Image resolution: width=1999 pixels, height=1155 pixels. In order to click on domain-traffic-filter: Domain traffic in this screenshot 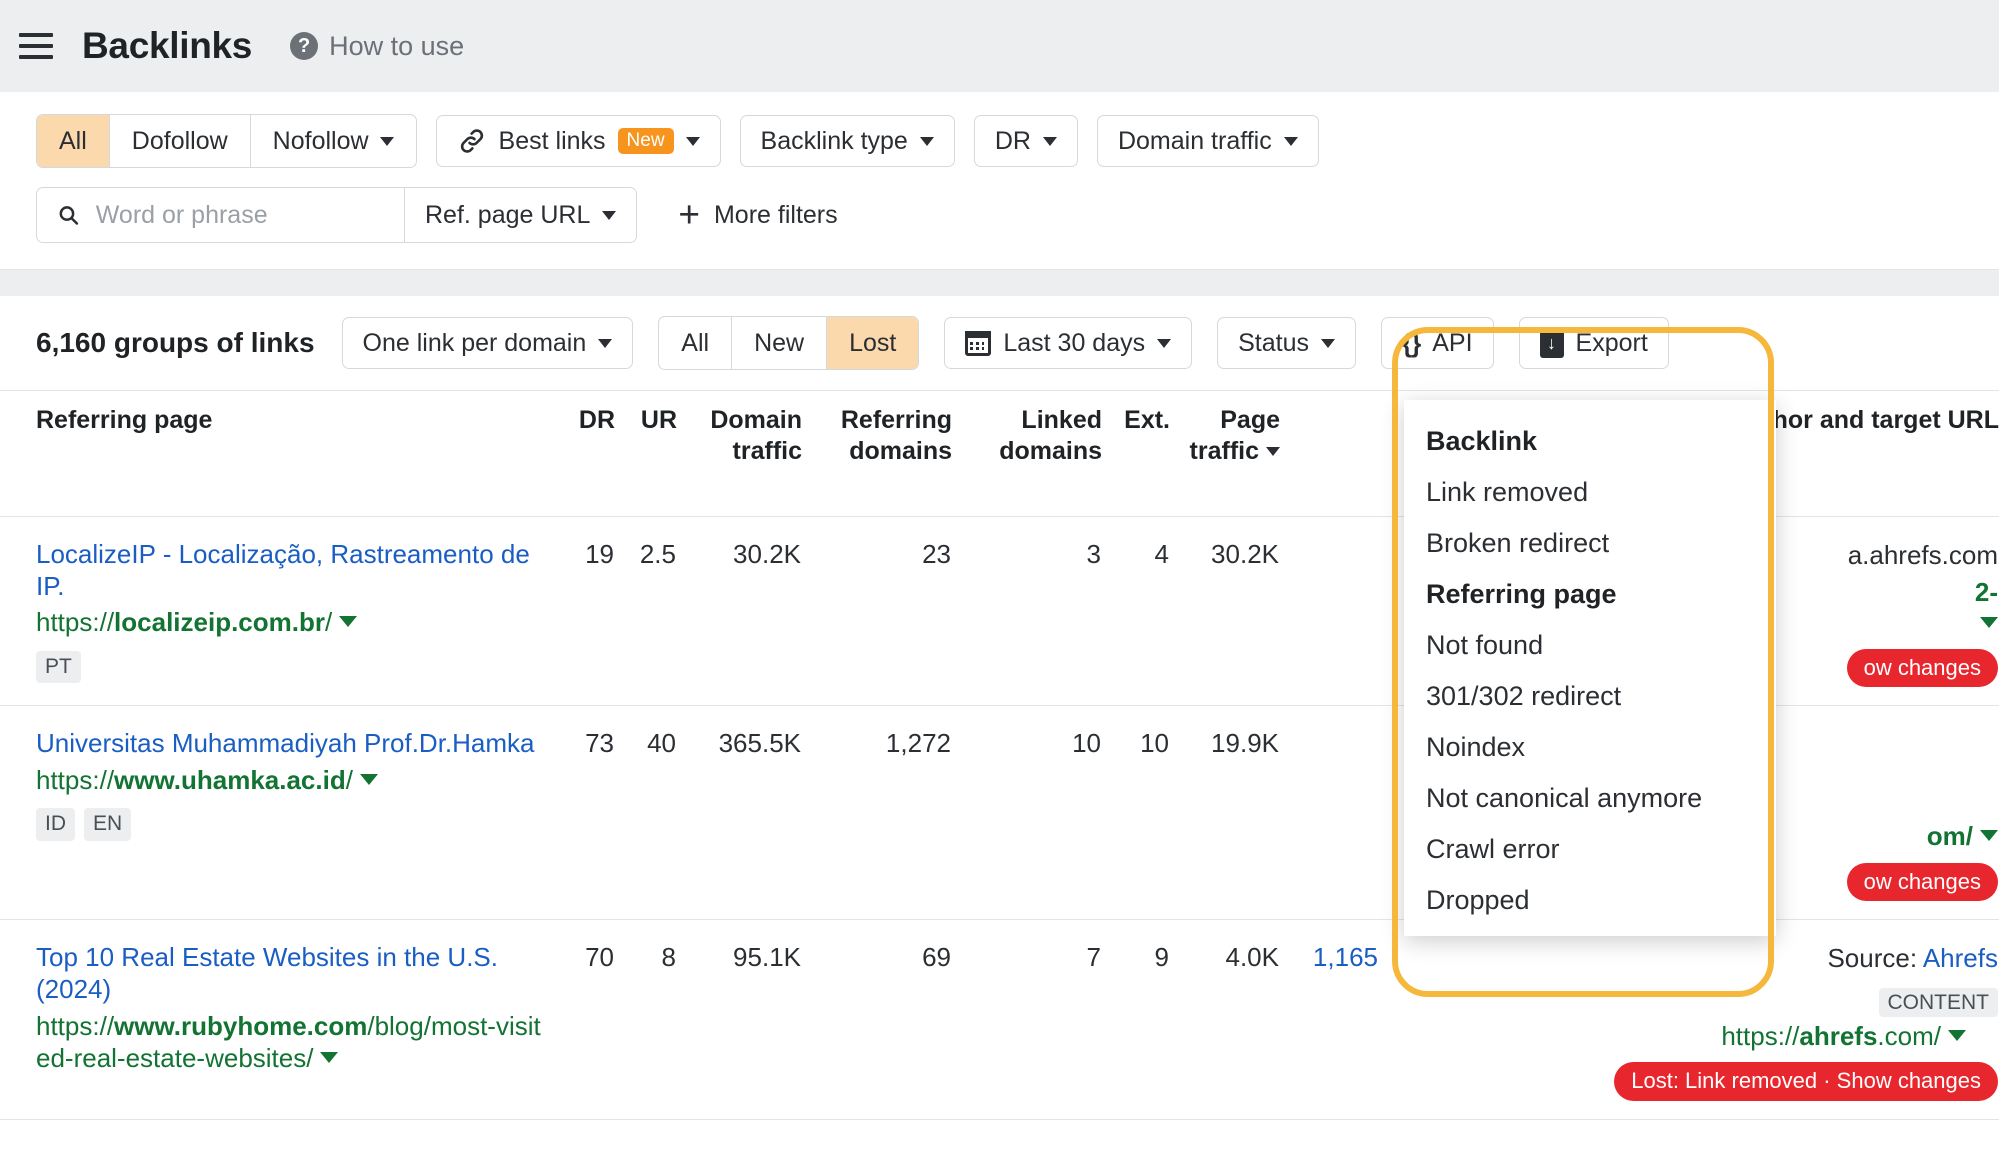, I will do `click(1207, 141)`.